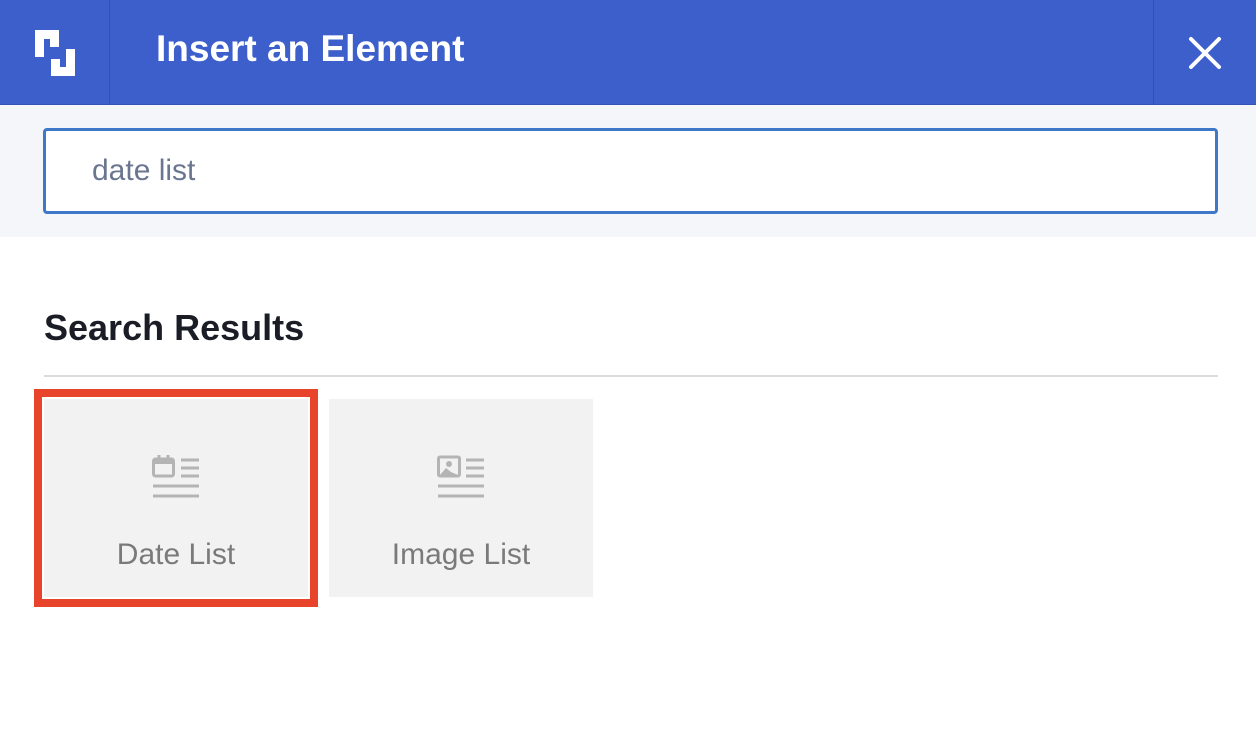 The width and height of the screenshot is (1256, 746). I want to click on brand-logo-icon, so click(54, 52).